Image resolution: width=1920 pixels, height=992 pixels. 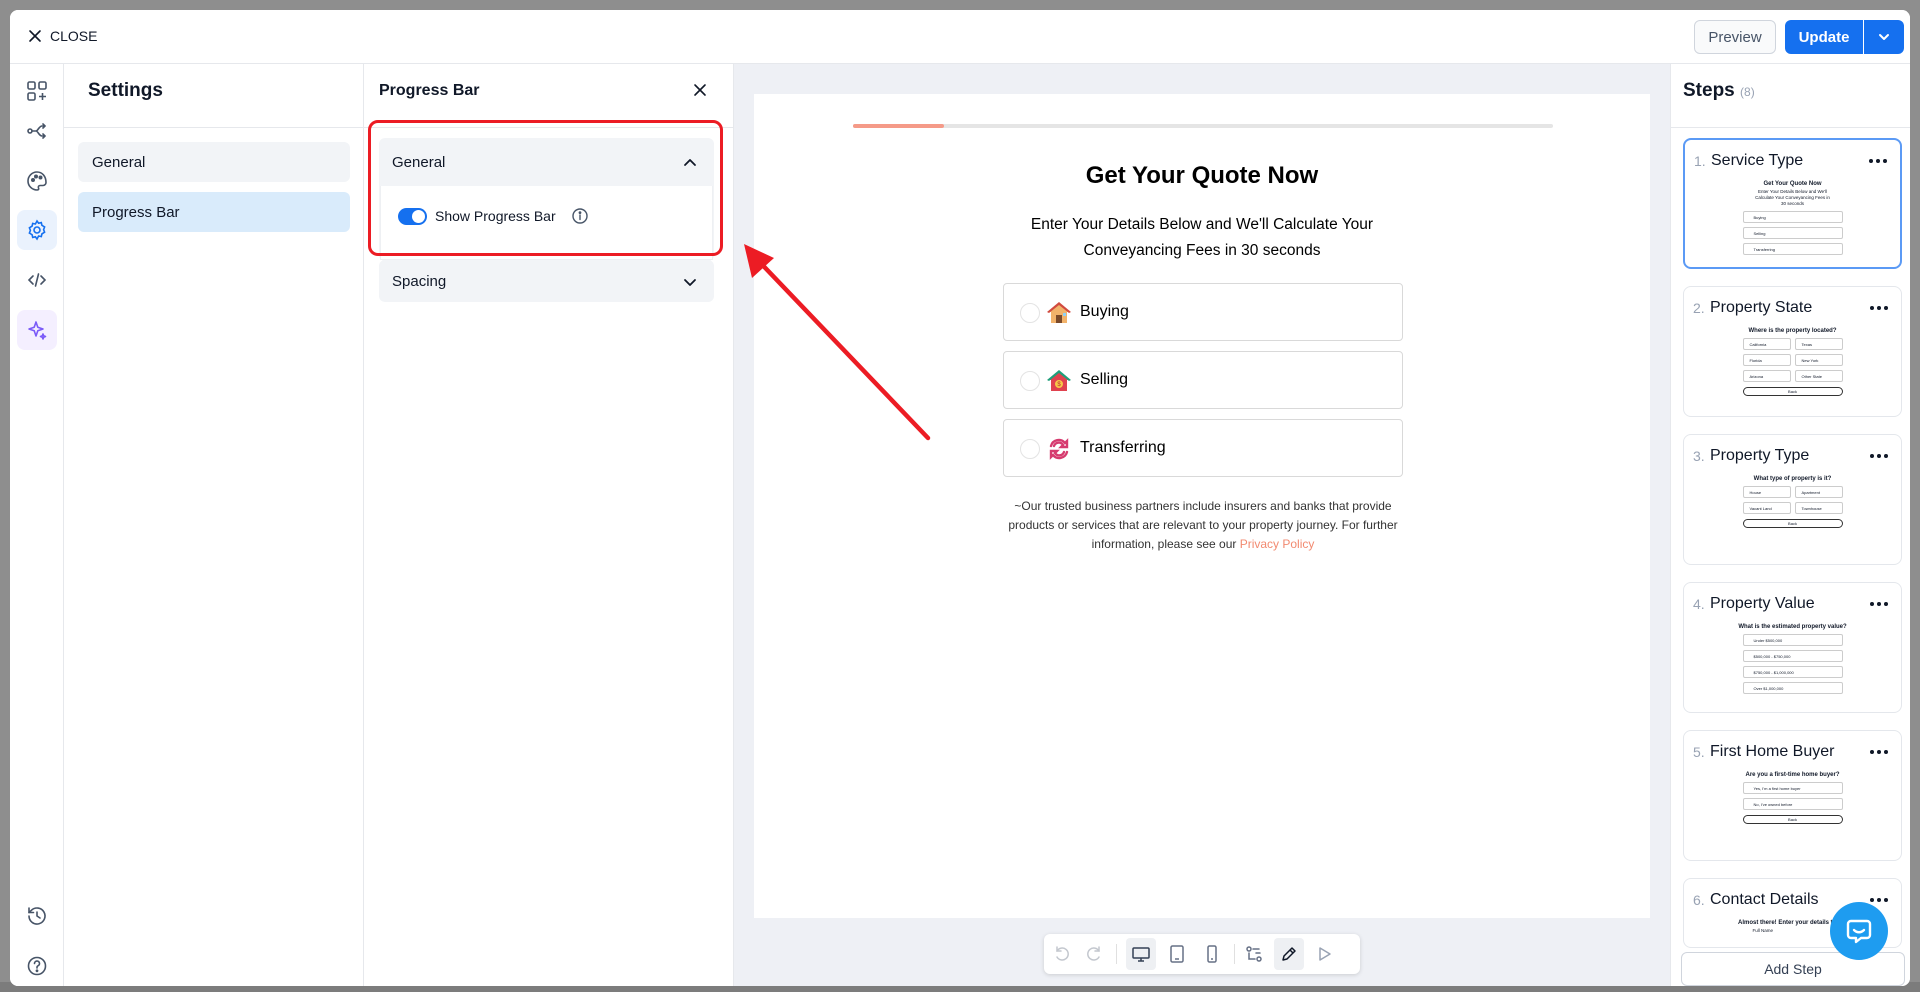 What do you see at coordinates (1792, 656) in the screenshot?
I see `thumb-option: $500,000 - $750,000` at bounding box center [1792, 656].